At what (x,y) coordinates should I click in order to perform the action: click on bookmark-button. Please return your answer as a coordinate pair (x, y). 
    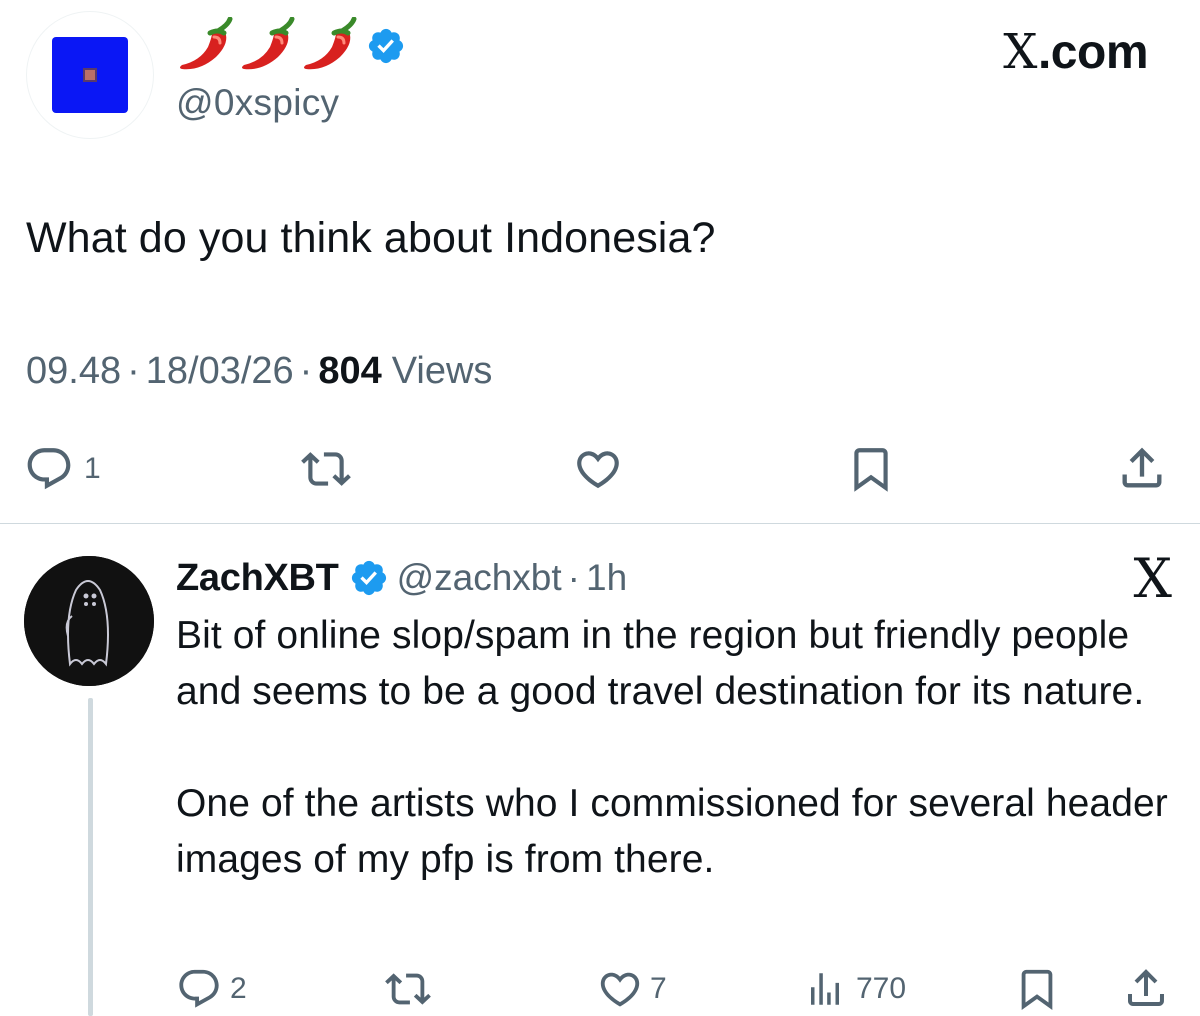
    Looking at the image, I should click on (871, 469).